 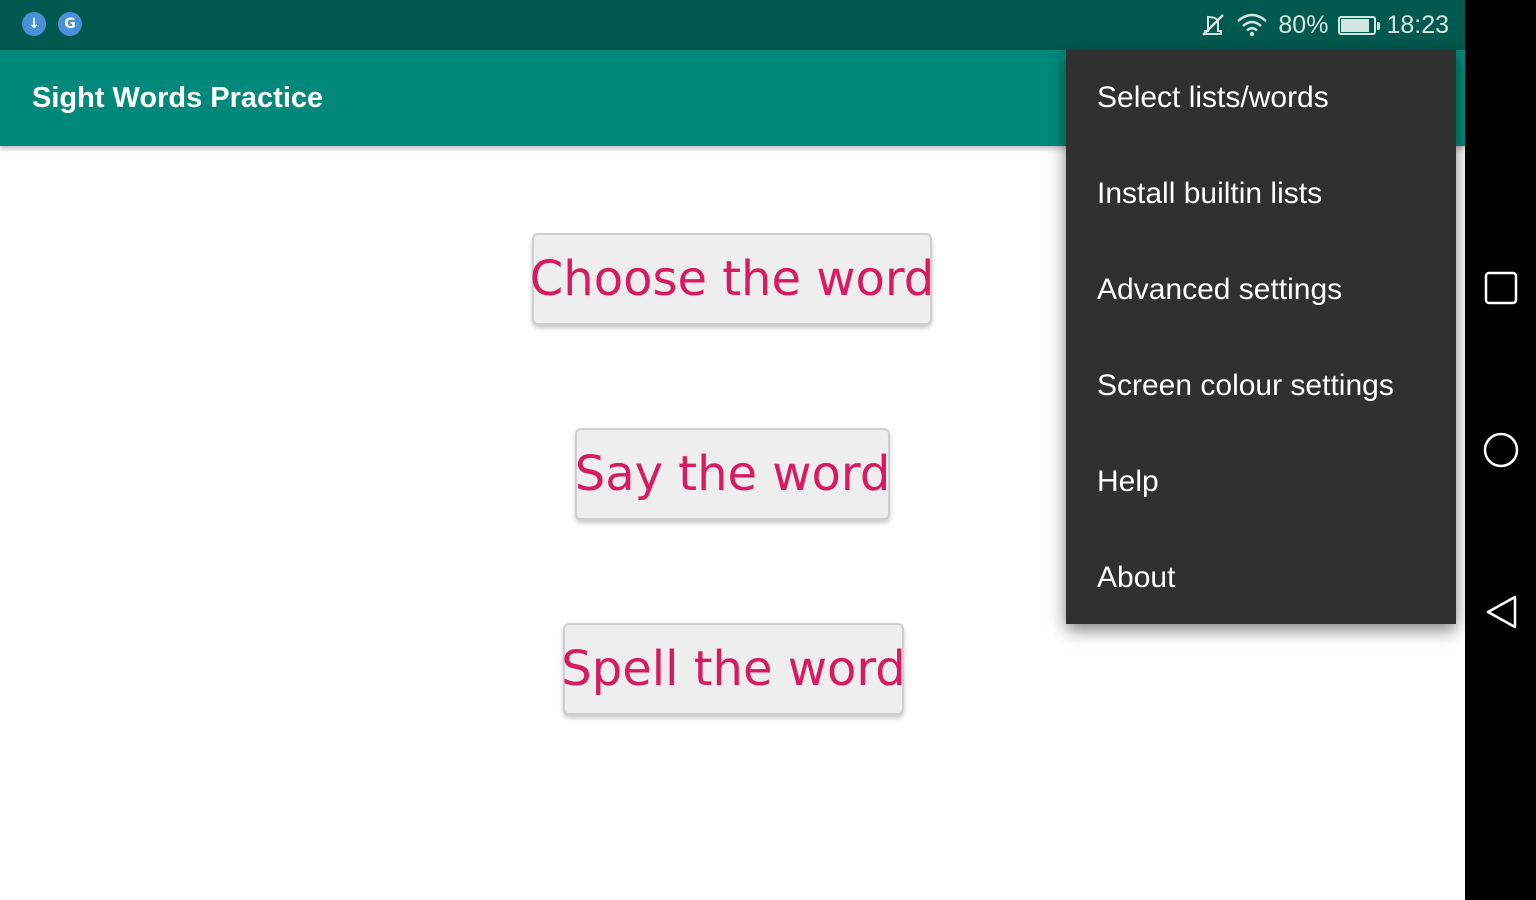 What do you see at coordinates (52, 24) in the screenshot?
I see `notification-icons: ↓ G` at bounding box center [52, 24].